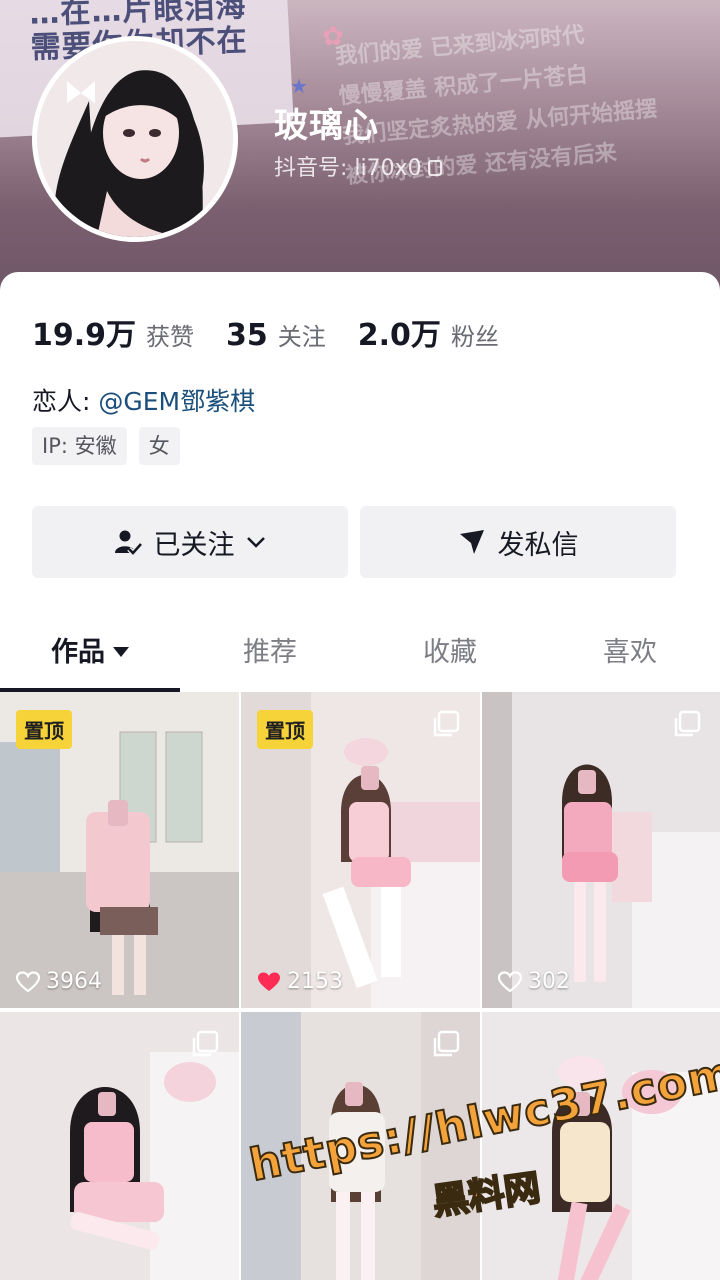 This screenshot has height=1280, width=720. What do you see at coordinates (170, 337) in the screenshot?
I see `stat-label: 获赞` at bounding box center [170, 337].